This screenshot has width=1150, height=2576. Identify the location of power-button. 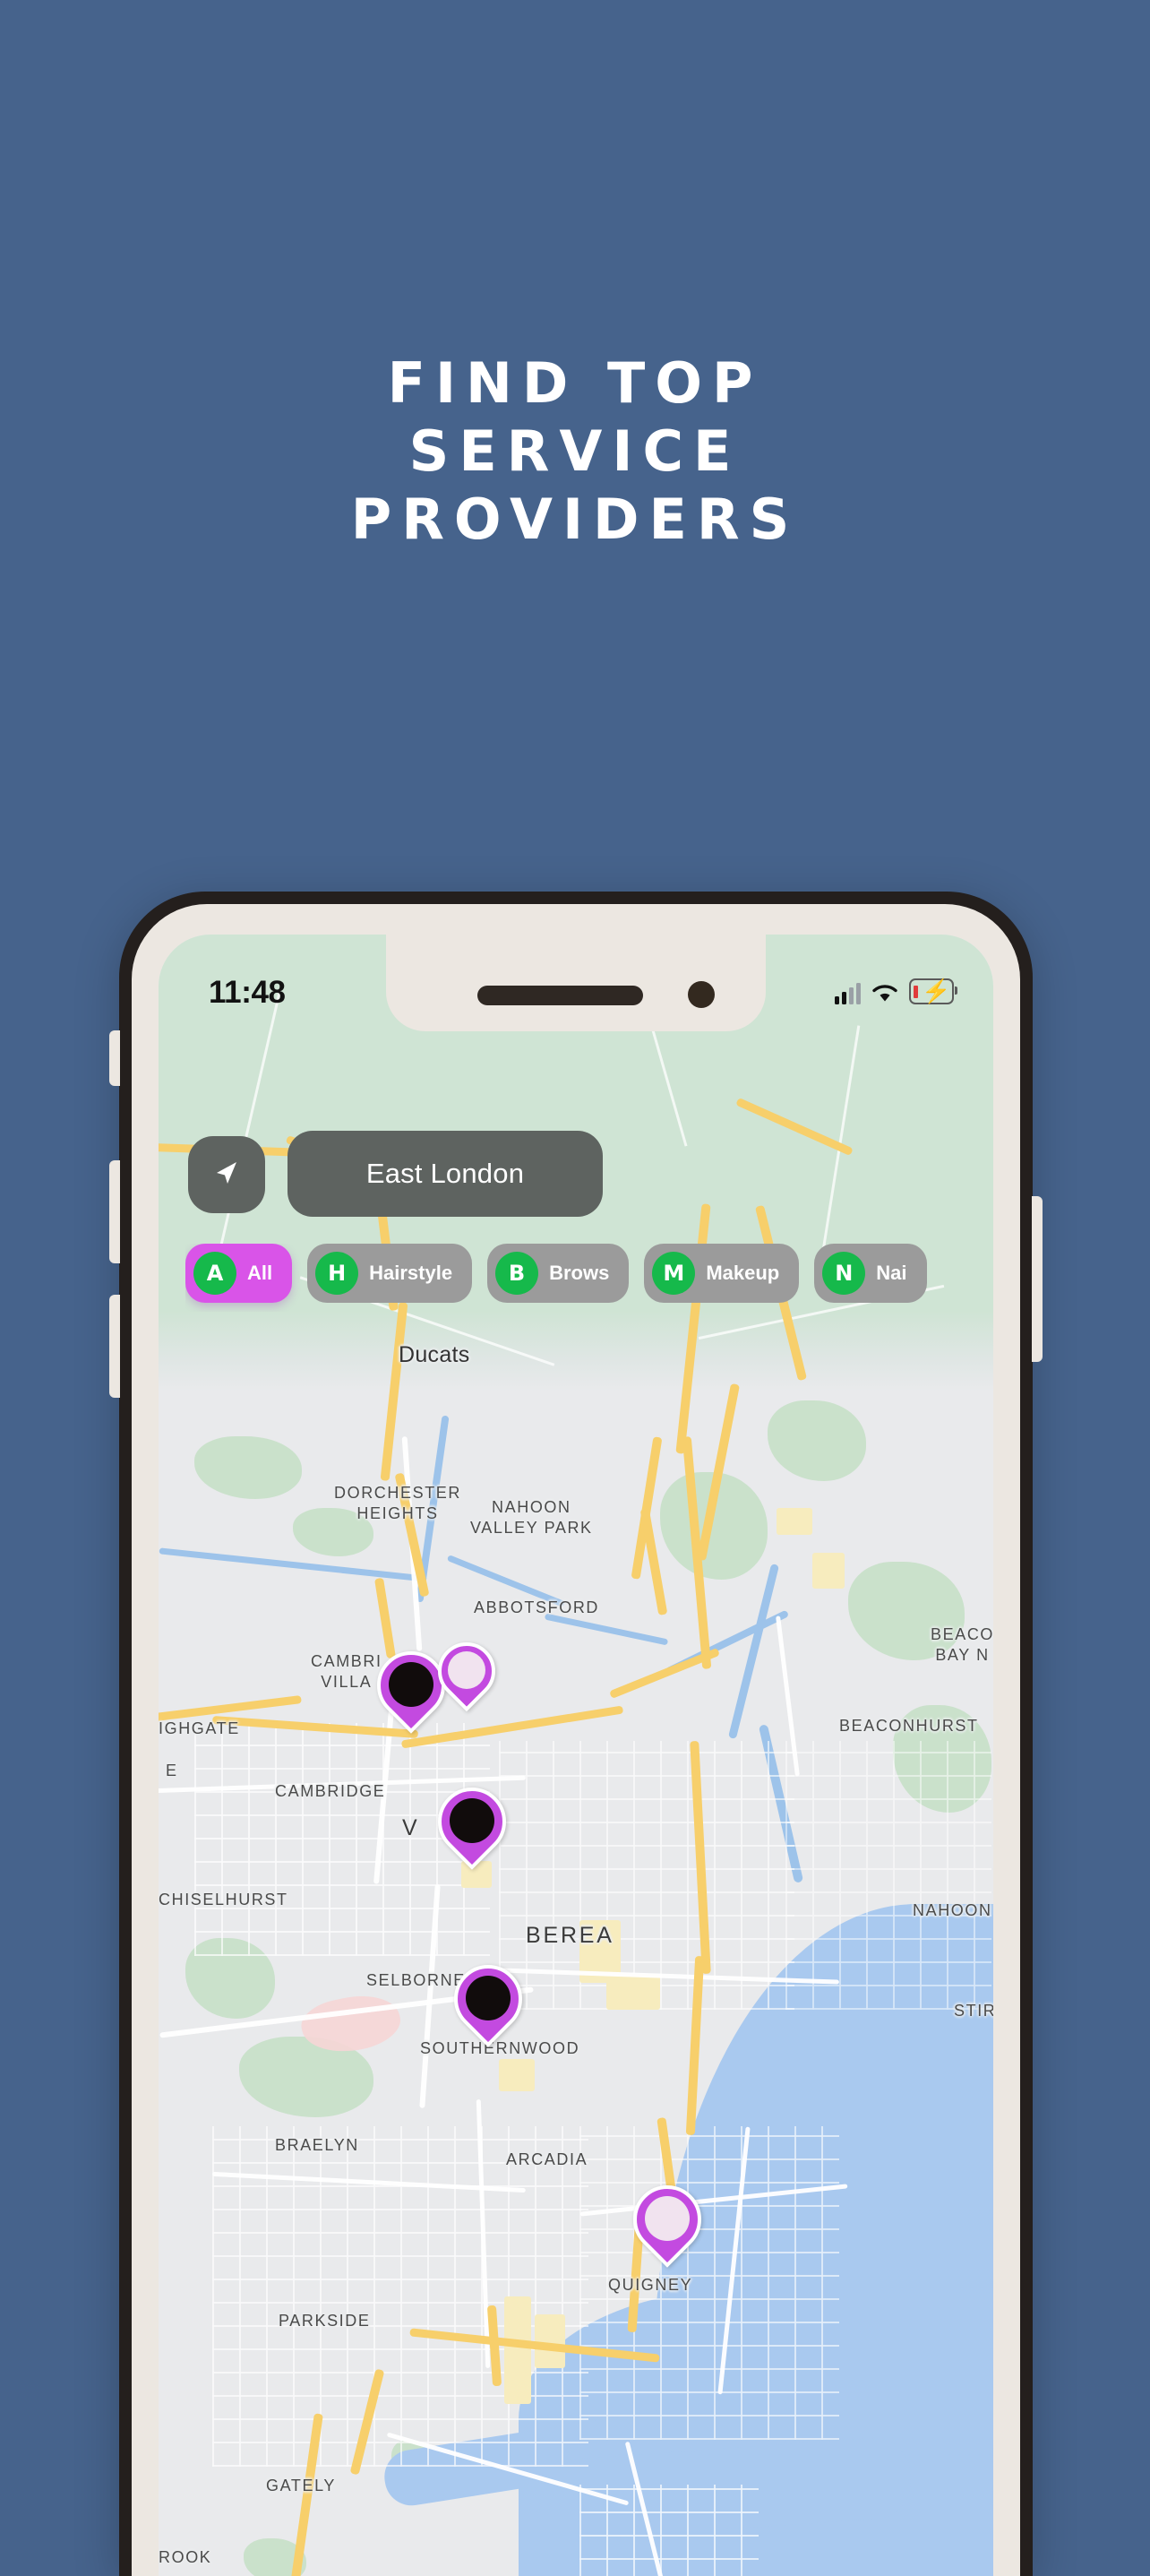
(1037, 1279).